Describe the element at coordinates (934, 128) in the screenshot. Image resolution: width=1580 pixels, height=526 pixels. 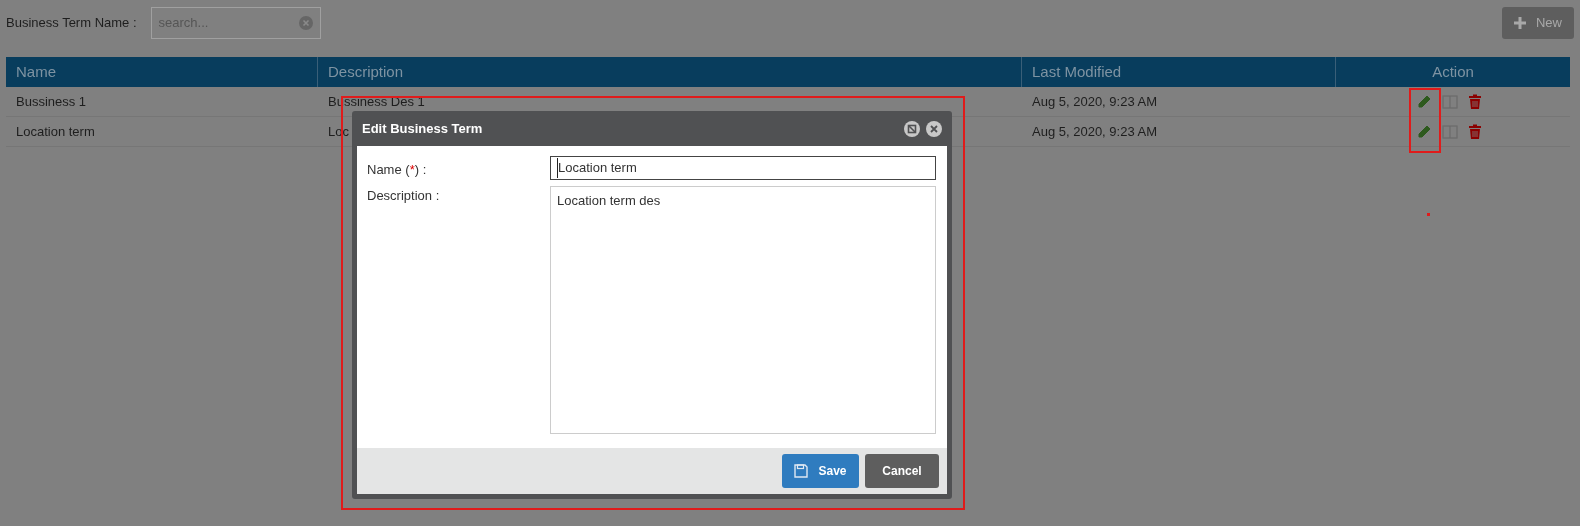
I see `close-icon` at that location.